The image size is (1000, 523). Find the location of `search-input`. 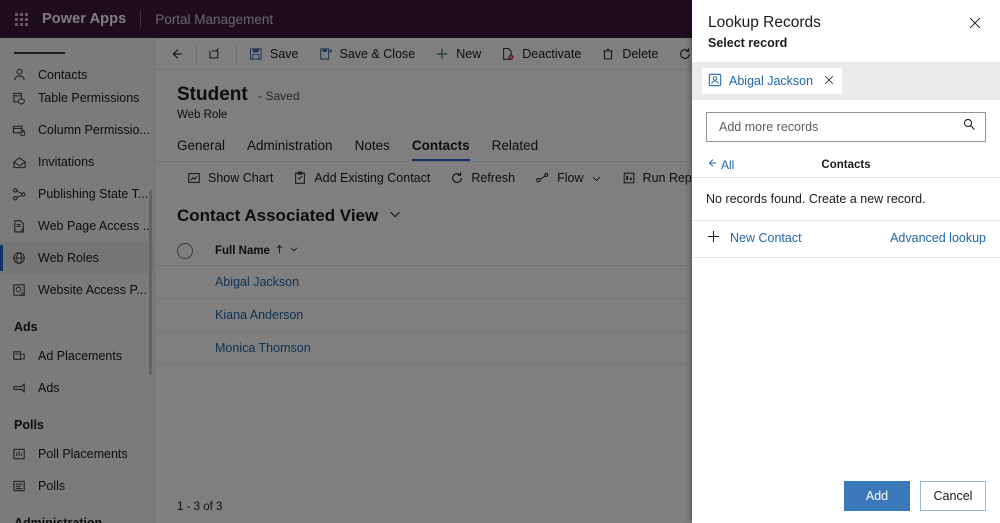

search-input is located at coordinates (839, 127).